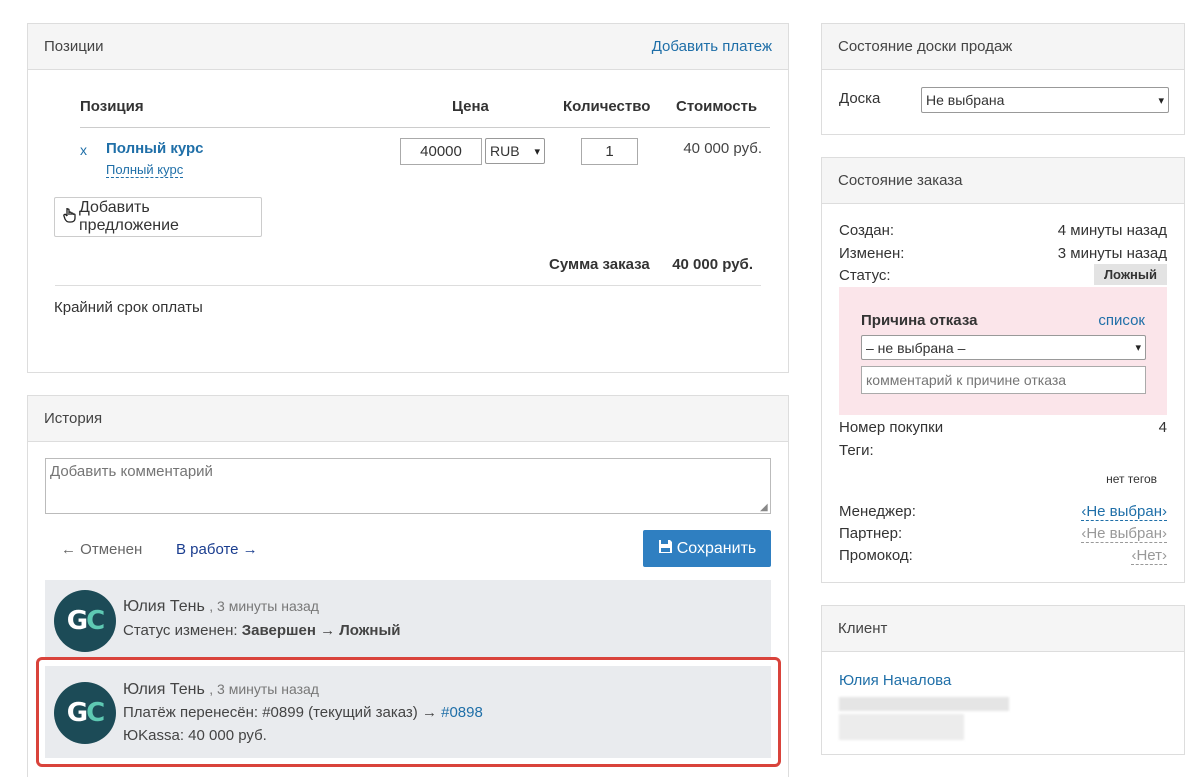 The image size is (1200, 777). I want to click on entry-text: Статус изменен: Завершен → Ложный, so click(261, 630).